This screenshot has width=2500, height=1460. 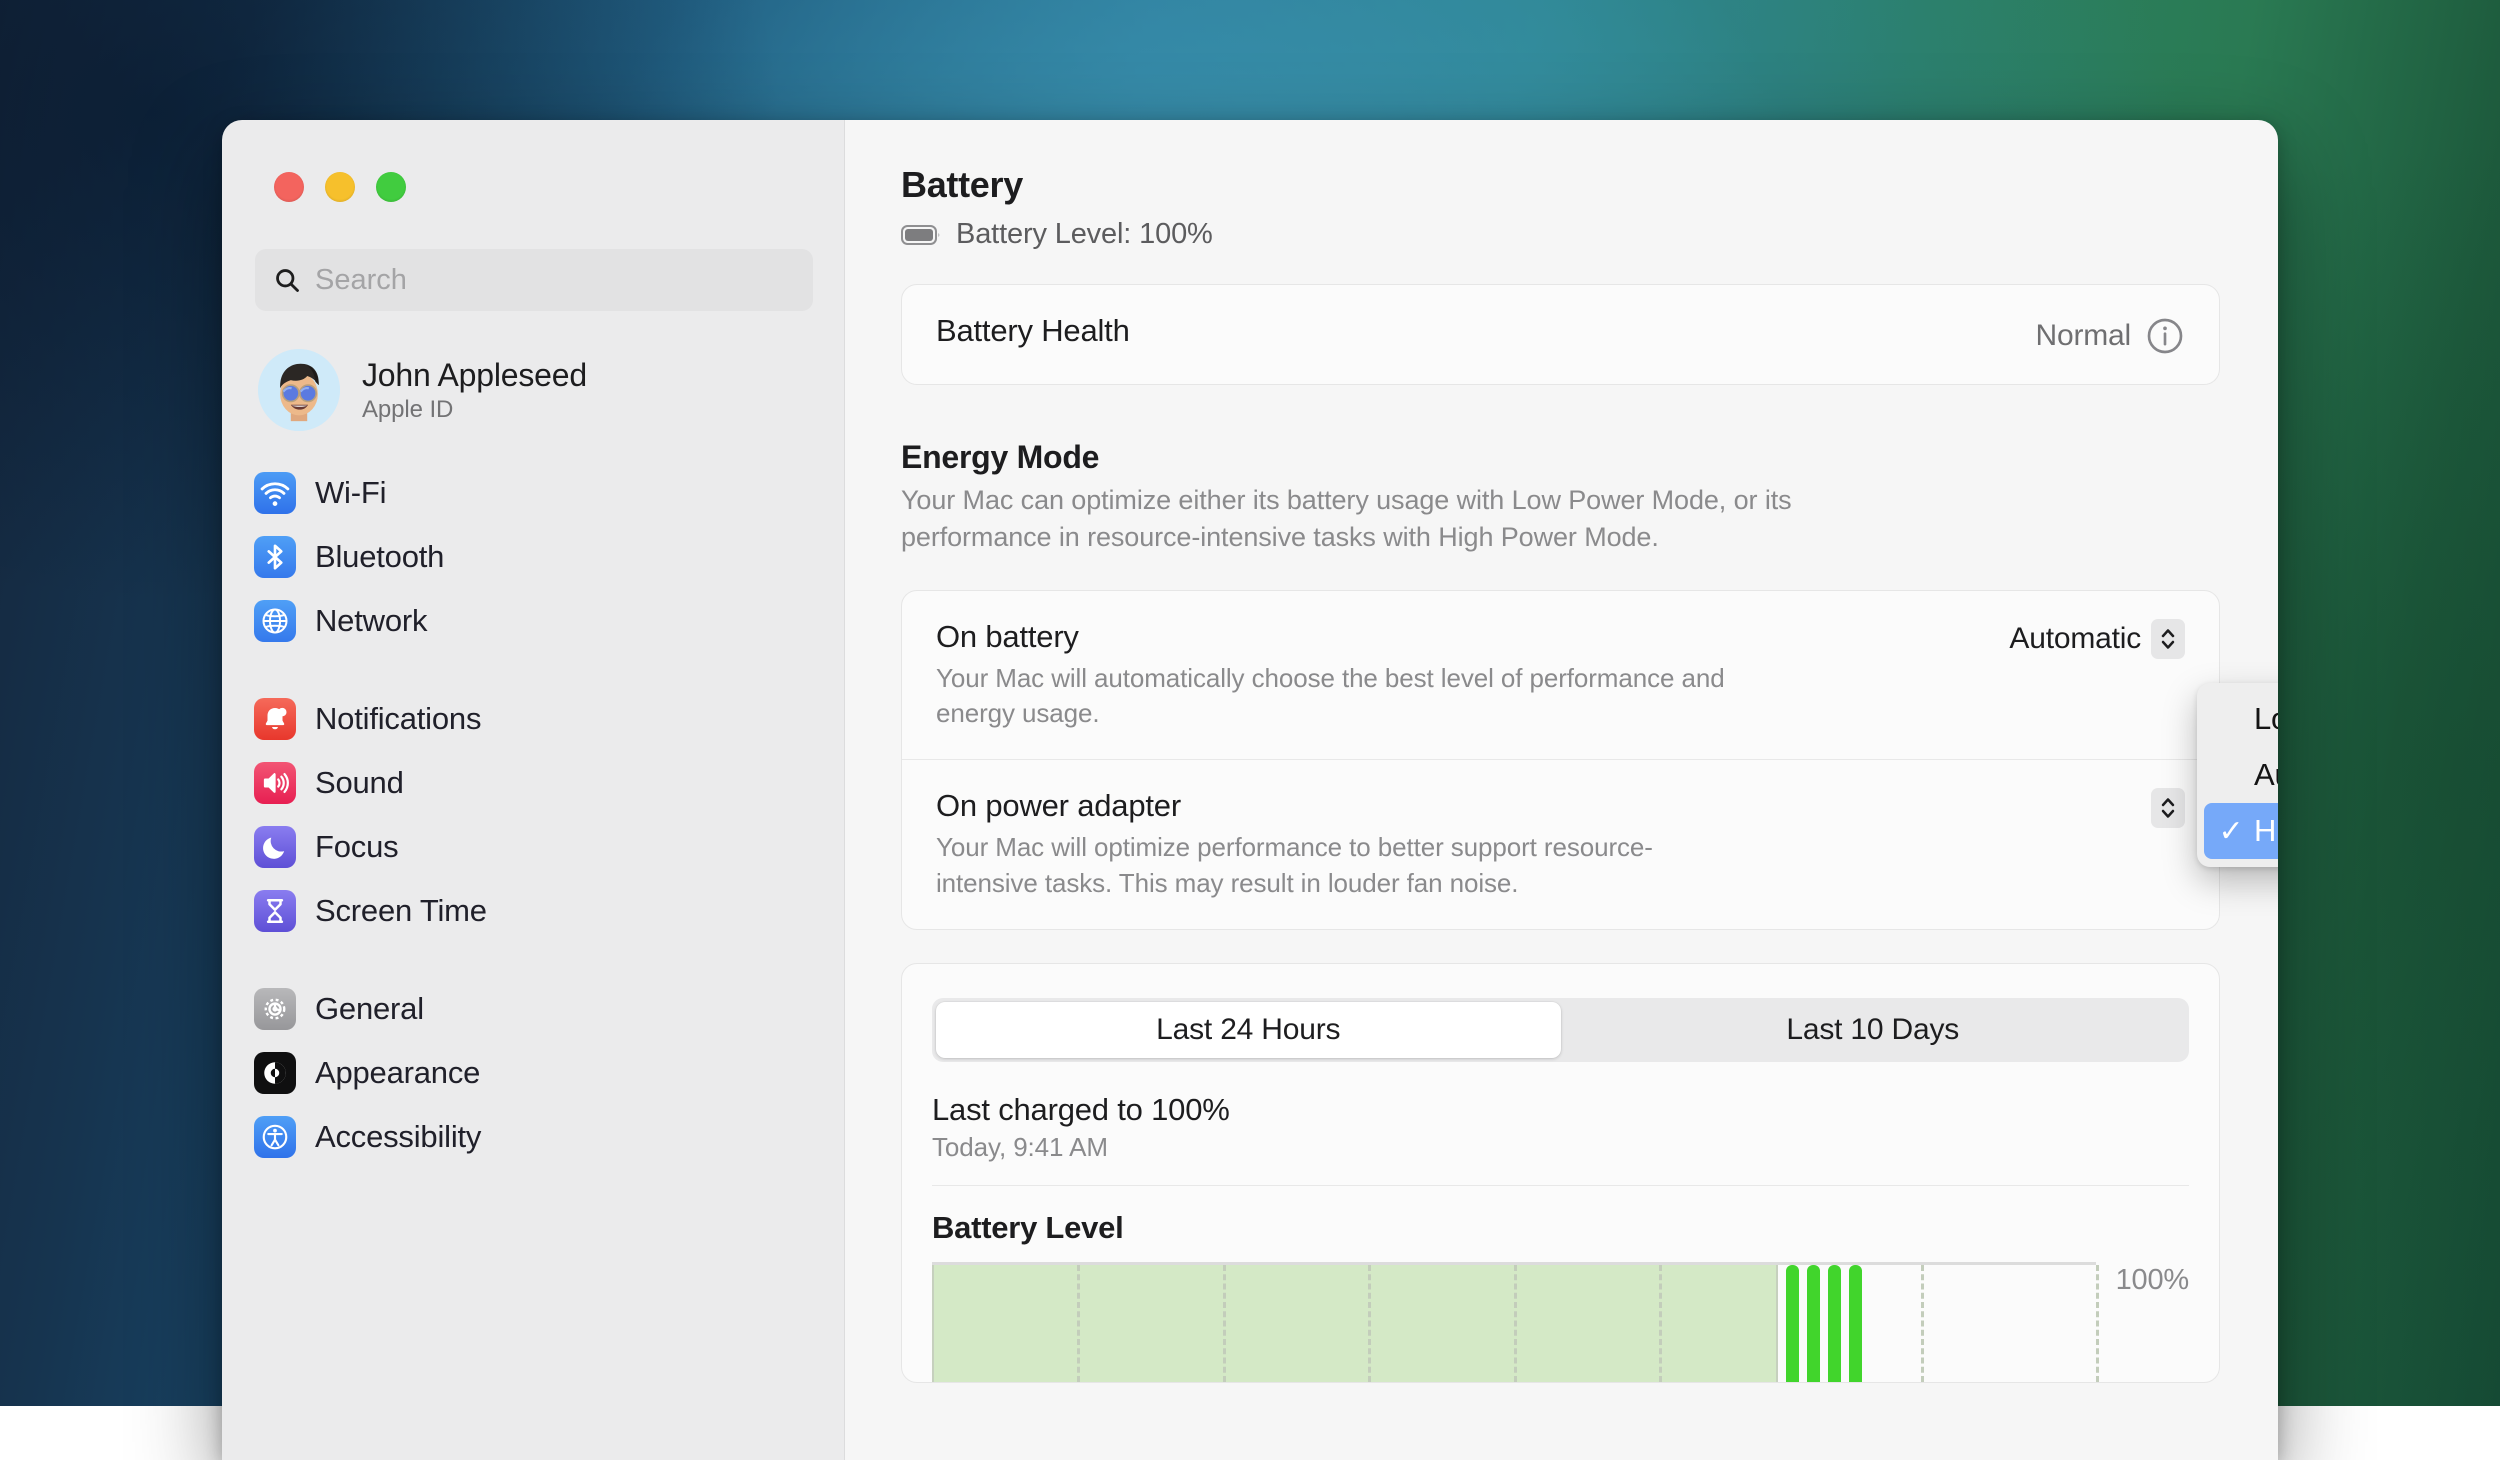 What do you see at coordinates (474, 410) in the screenshot?
I see `account-subtitle: Apple ID` at bounding box center [474, 410].